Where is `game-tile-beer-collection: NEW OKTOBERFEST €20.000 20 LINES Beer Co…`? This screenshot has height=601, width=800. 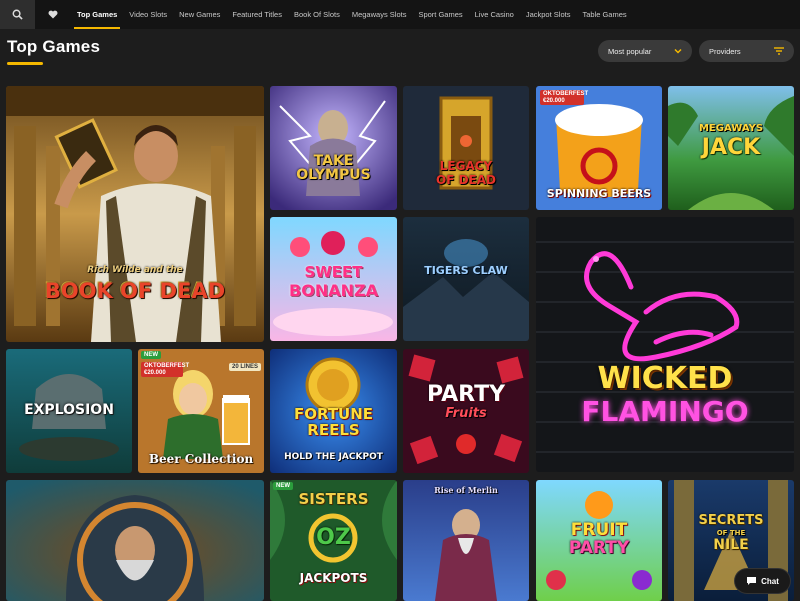 game-tile-beer-collection: NEW OKTOBERFEST €20.000 20 LINES Beer Co… is located at coordinates (201, 411).